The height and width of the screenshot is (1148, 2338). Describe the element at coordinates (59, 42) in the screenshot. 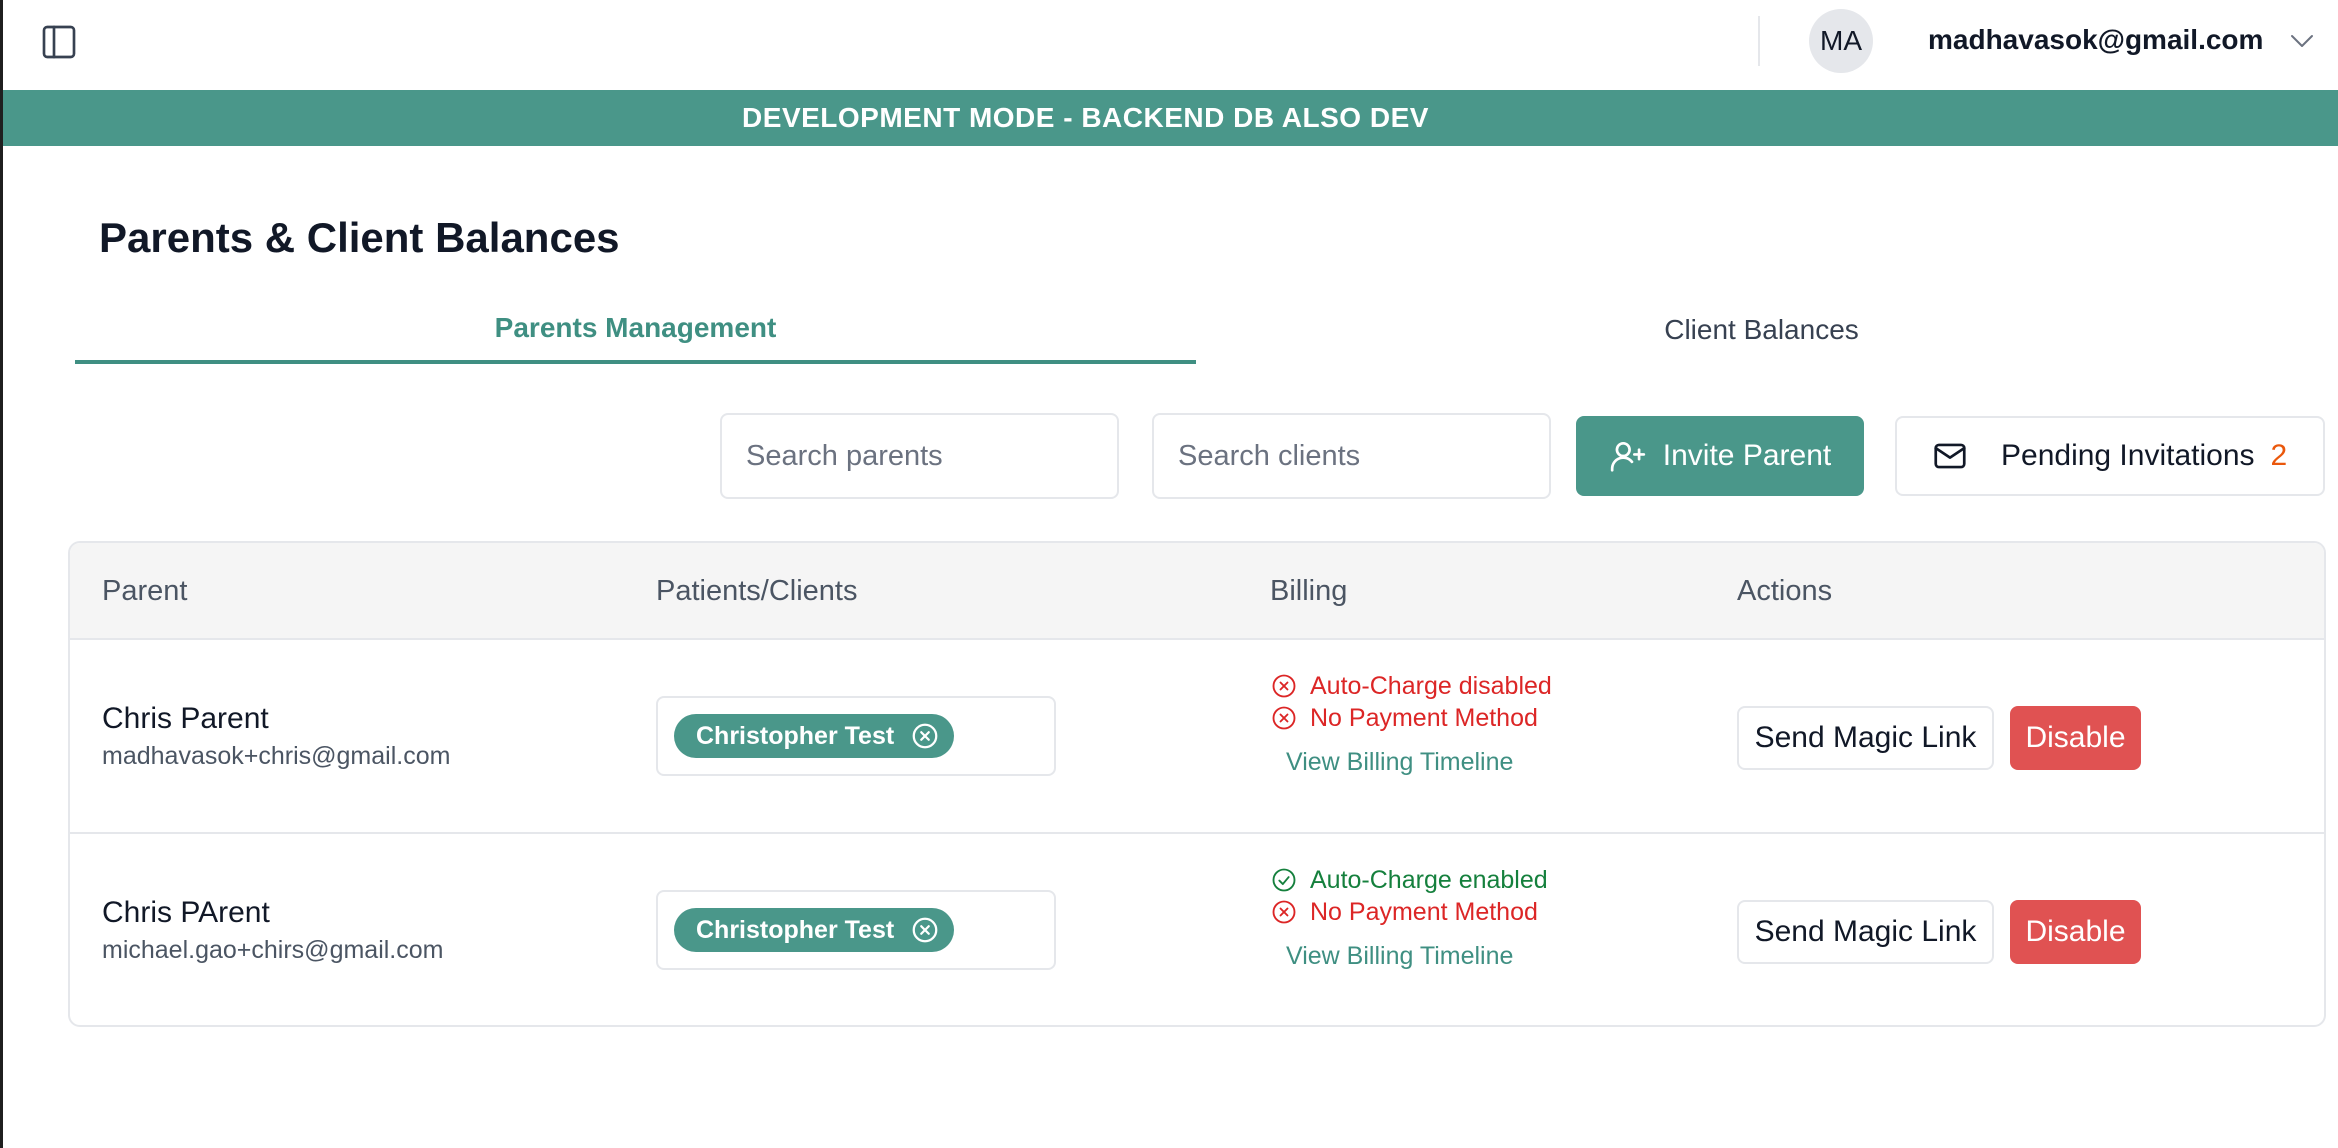

I see `sidebar-toggle-icon` at that location.